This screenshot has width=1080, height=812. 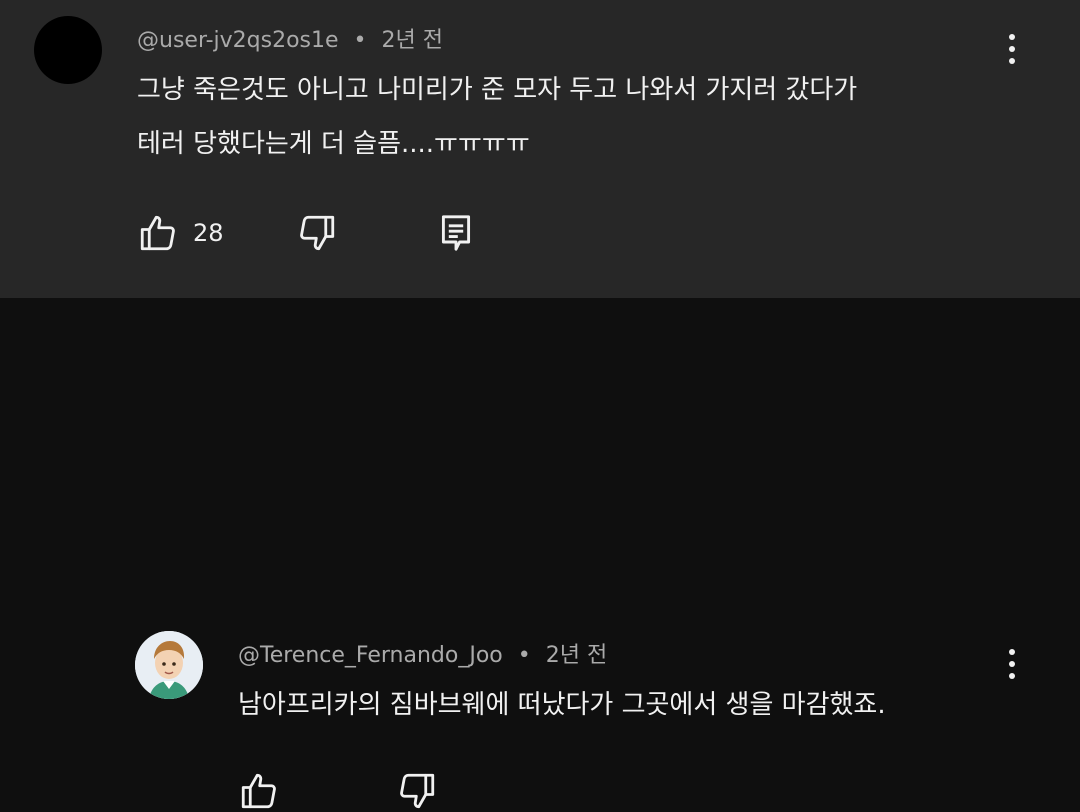 What do you see at coordinates (333, 144) in the screenshot?
I see `comment-text-line: 테러 당했다는게 더 슬픔....ㅠㅠㅠㅠ` at bounding box center [333, 144].